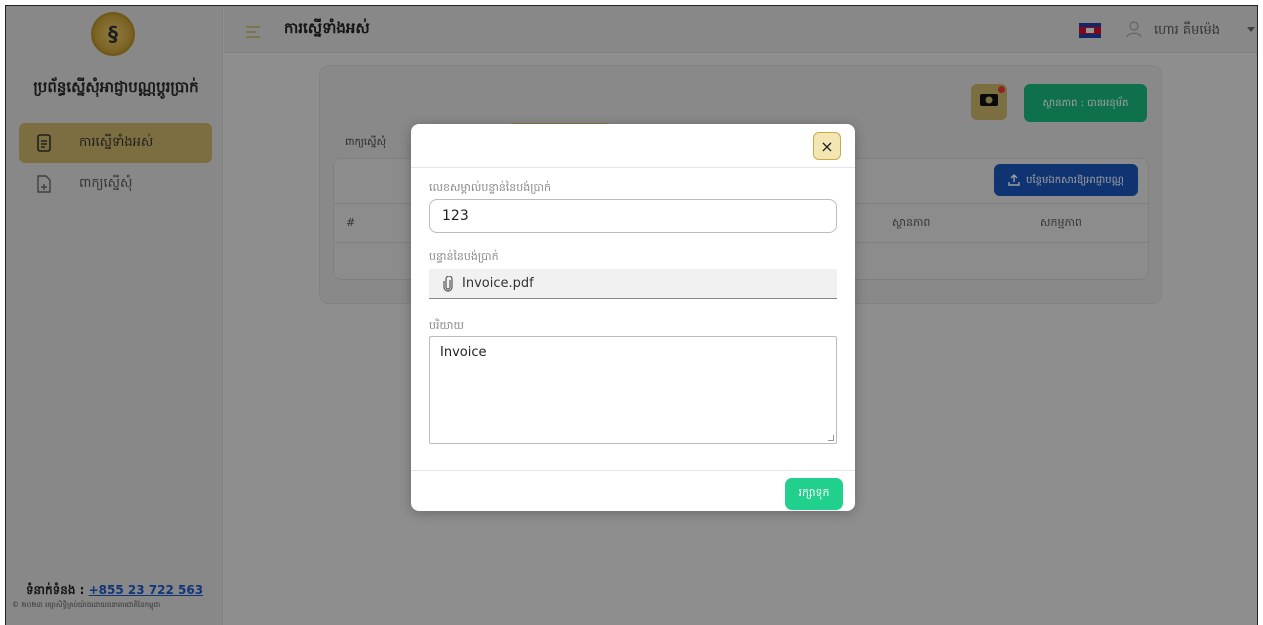 The image size is (1263, 625). I want to click on save-button: រក្សាទុក, so click(814, 494).